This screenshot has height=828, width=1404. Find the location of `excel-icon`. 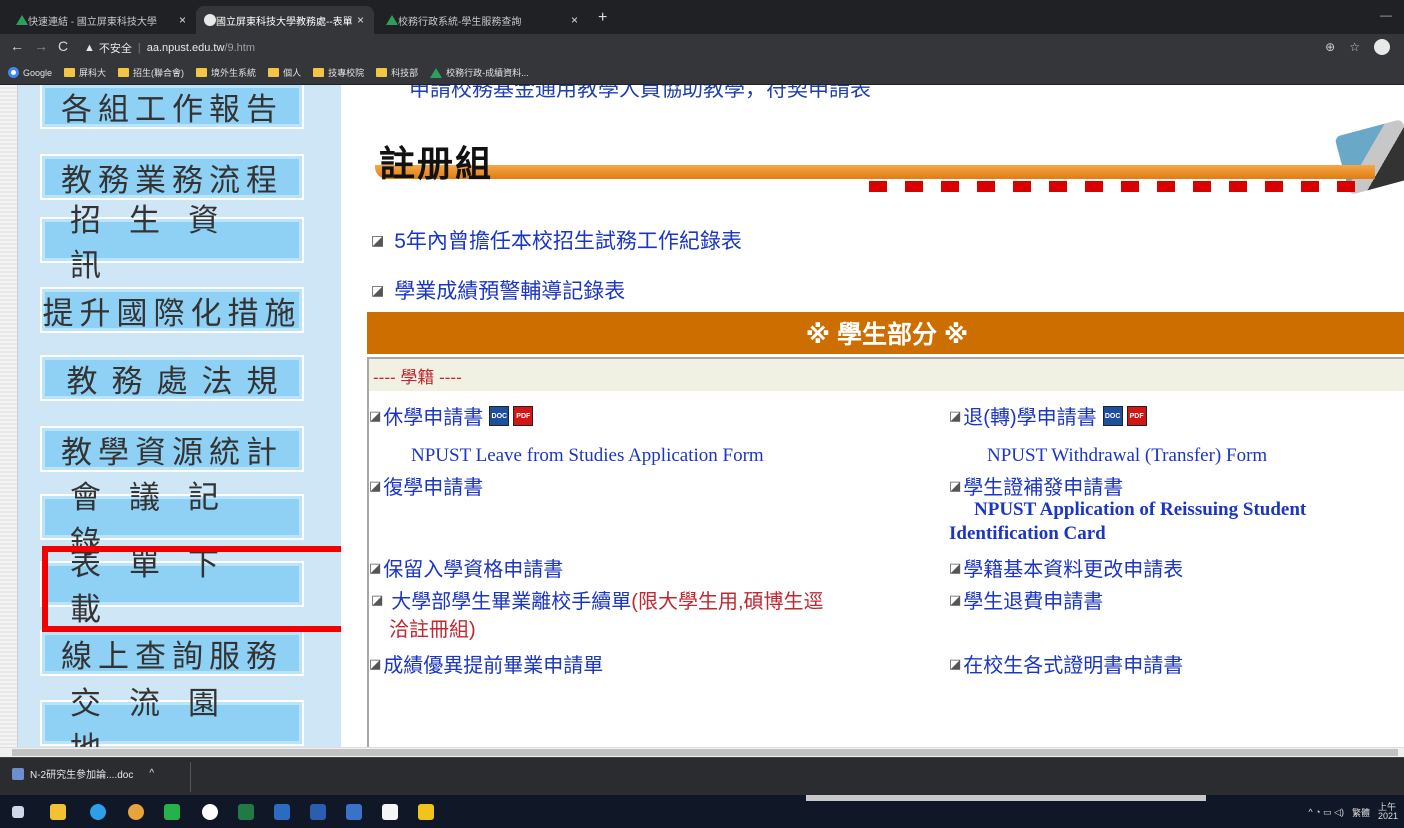

excel-icon is located at coordinates (246, 812).